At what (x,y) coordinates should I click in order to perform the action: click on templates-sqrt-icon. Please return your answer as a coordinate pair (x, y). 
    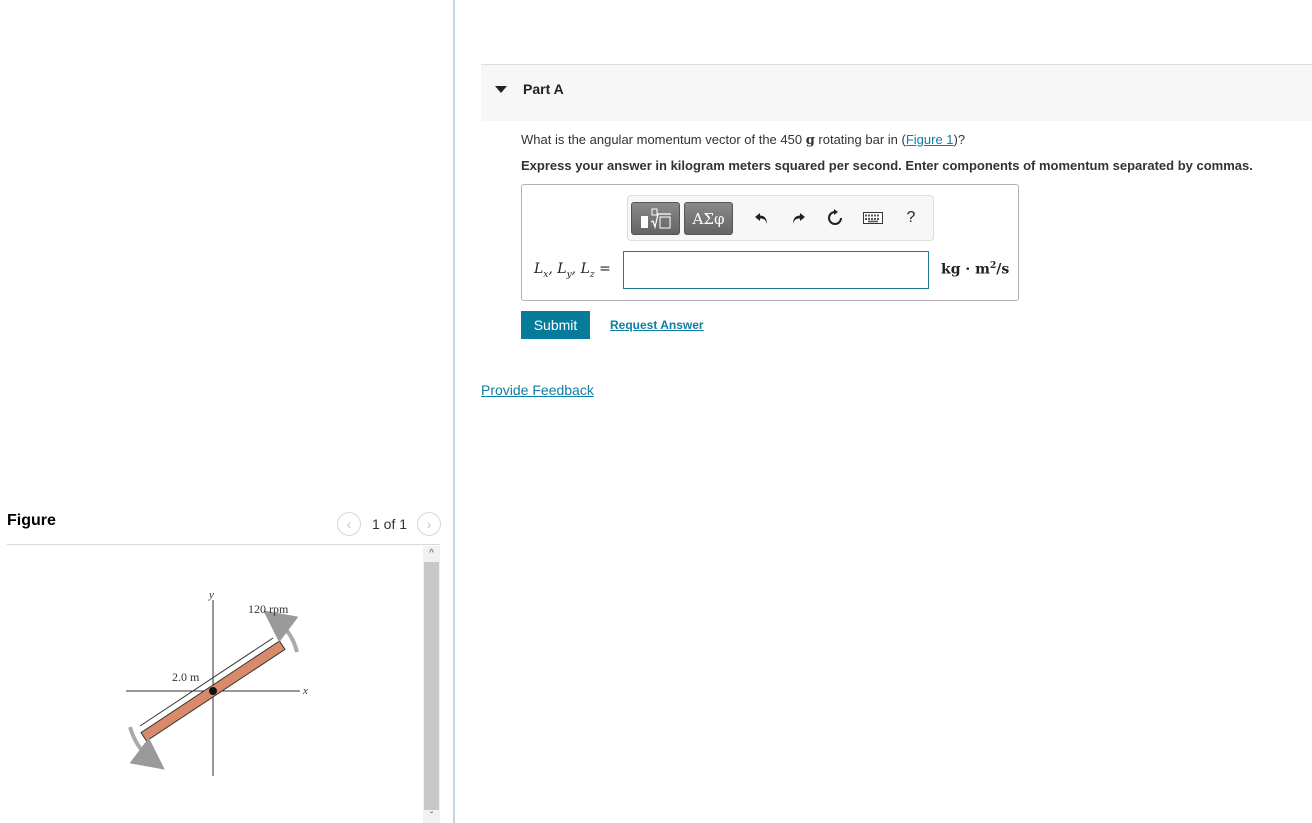
    Looking at the image, I should click on (655, 218).